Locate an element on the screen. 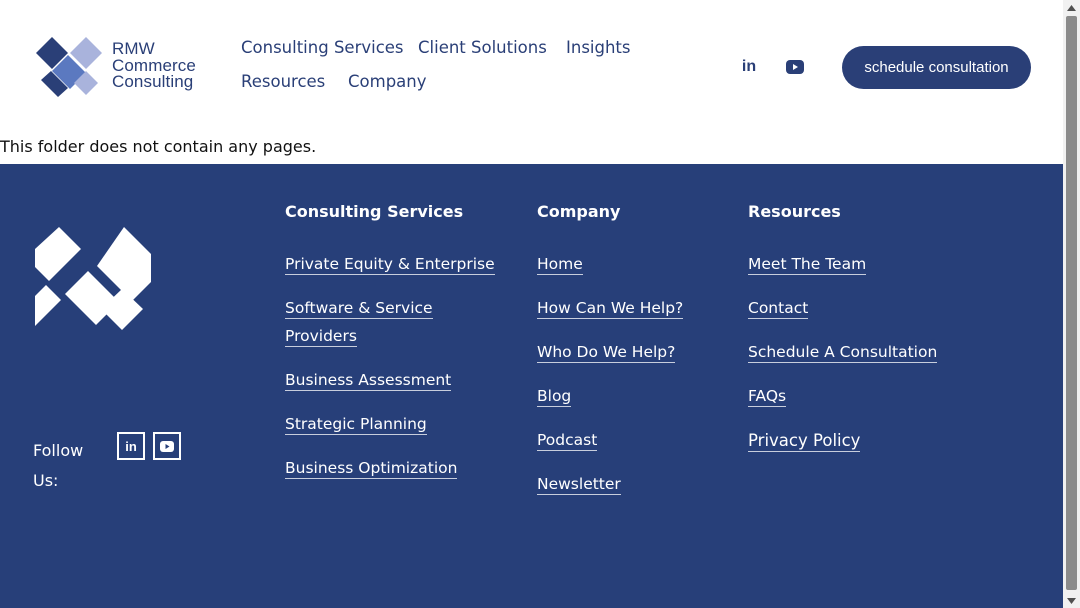 This screenshot has height=608, width=1080. footer-link-schedule-consultation: Schedule A Consultation is located at coordinates (843, 352).